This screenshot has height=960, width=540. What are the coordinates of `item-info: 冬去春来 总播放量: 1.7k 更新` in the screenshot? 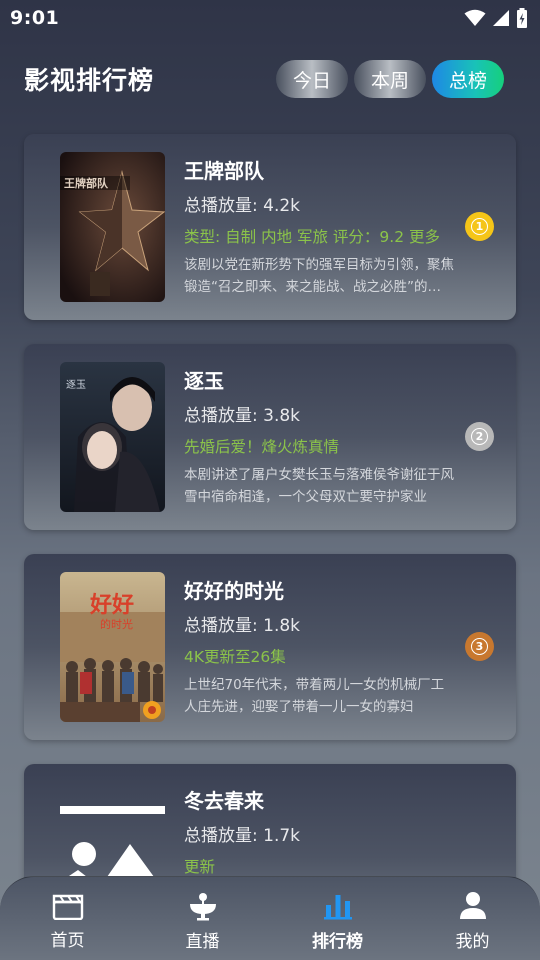 It's located at (319, 832).